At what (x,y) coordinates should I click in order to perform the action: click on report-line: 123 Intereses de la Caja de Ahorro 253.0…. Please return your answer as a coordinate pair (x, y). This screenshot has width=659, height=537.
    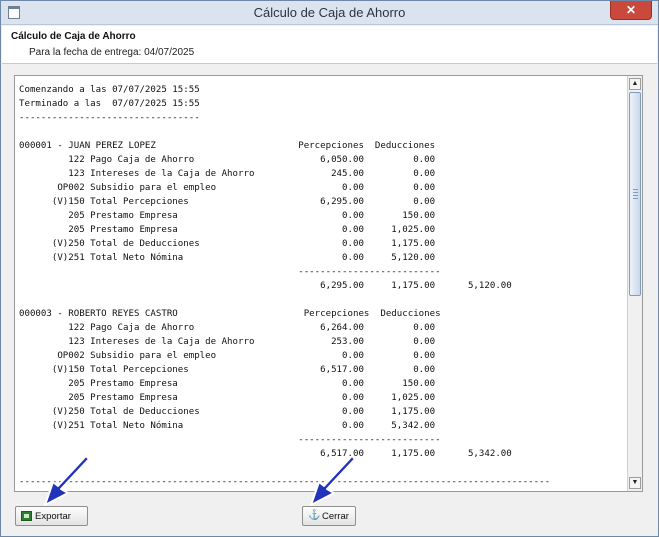
    Looking at the image, I should click on (227, 342).